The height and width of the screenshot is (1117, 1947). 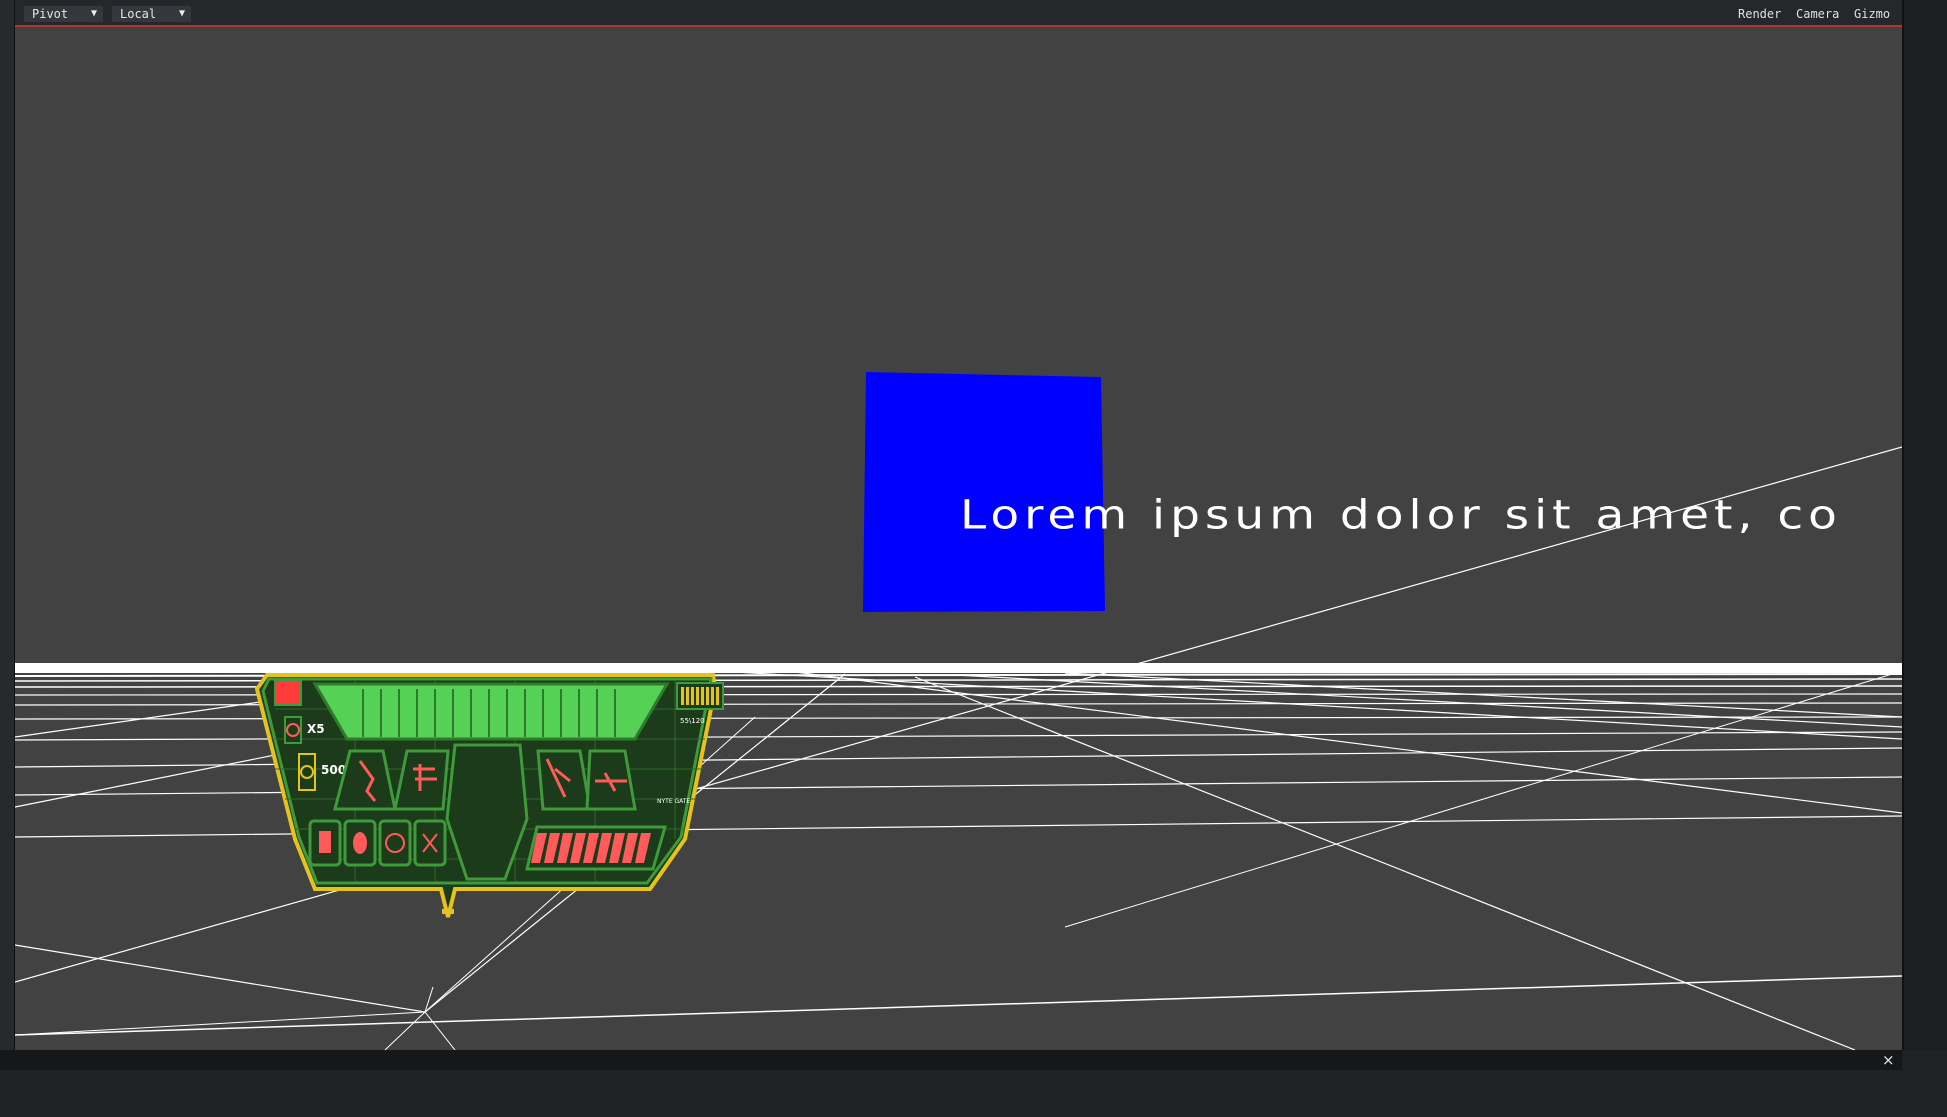 I want to click on hud-ammo-readout: 55\120, so click(x=692, y=721).